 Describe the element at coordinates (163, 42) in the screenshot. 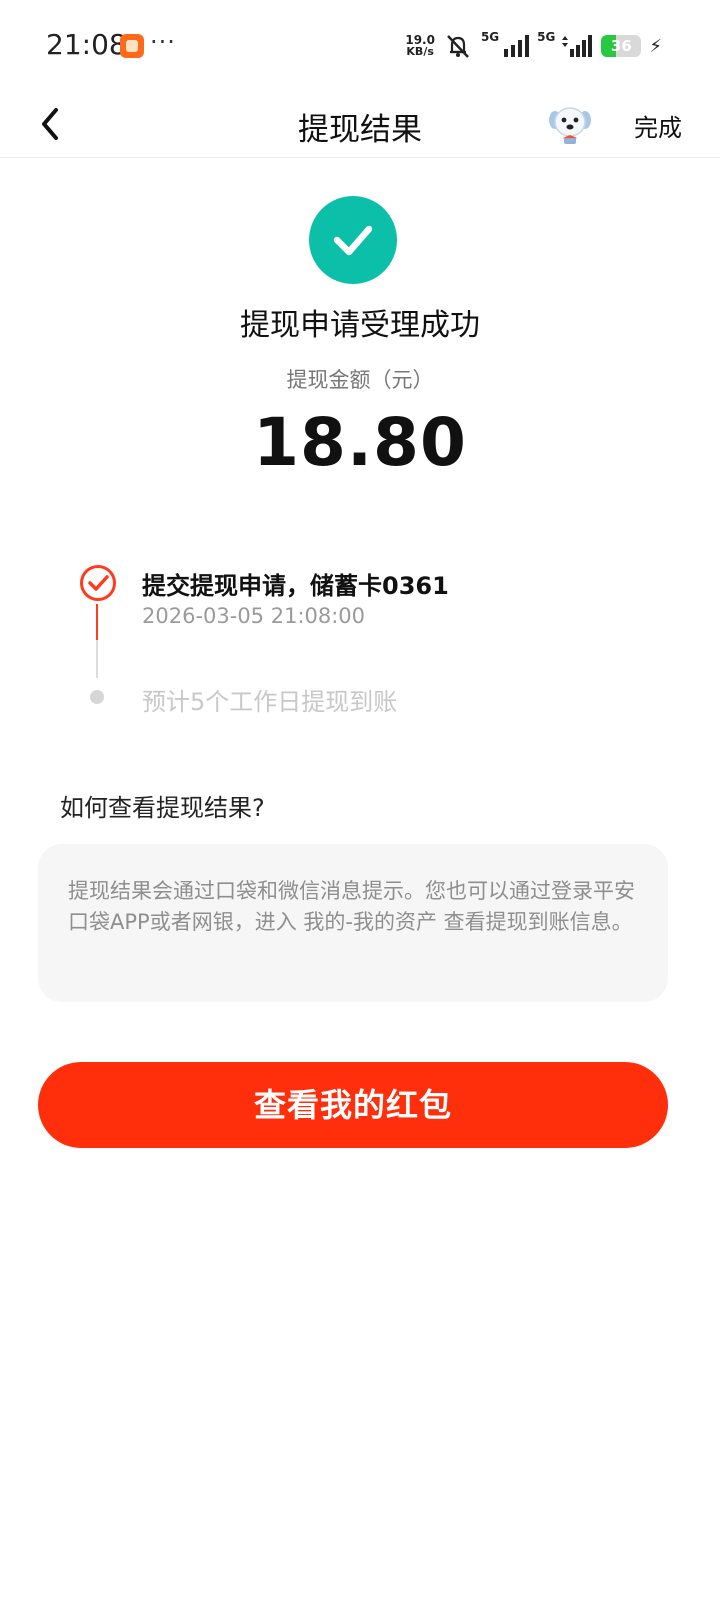

I see `more-notifications-icon: ···` at that location.